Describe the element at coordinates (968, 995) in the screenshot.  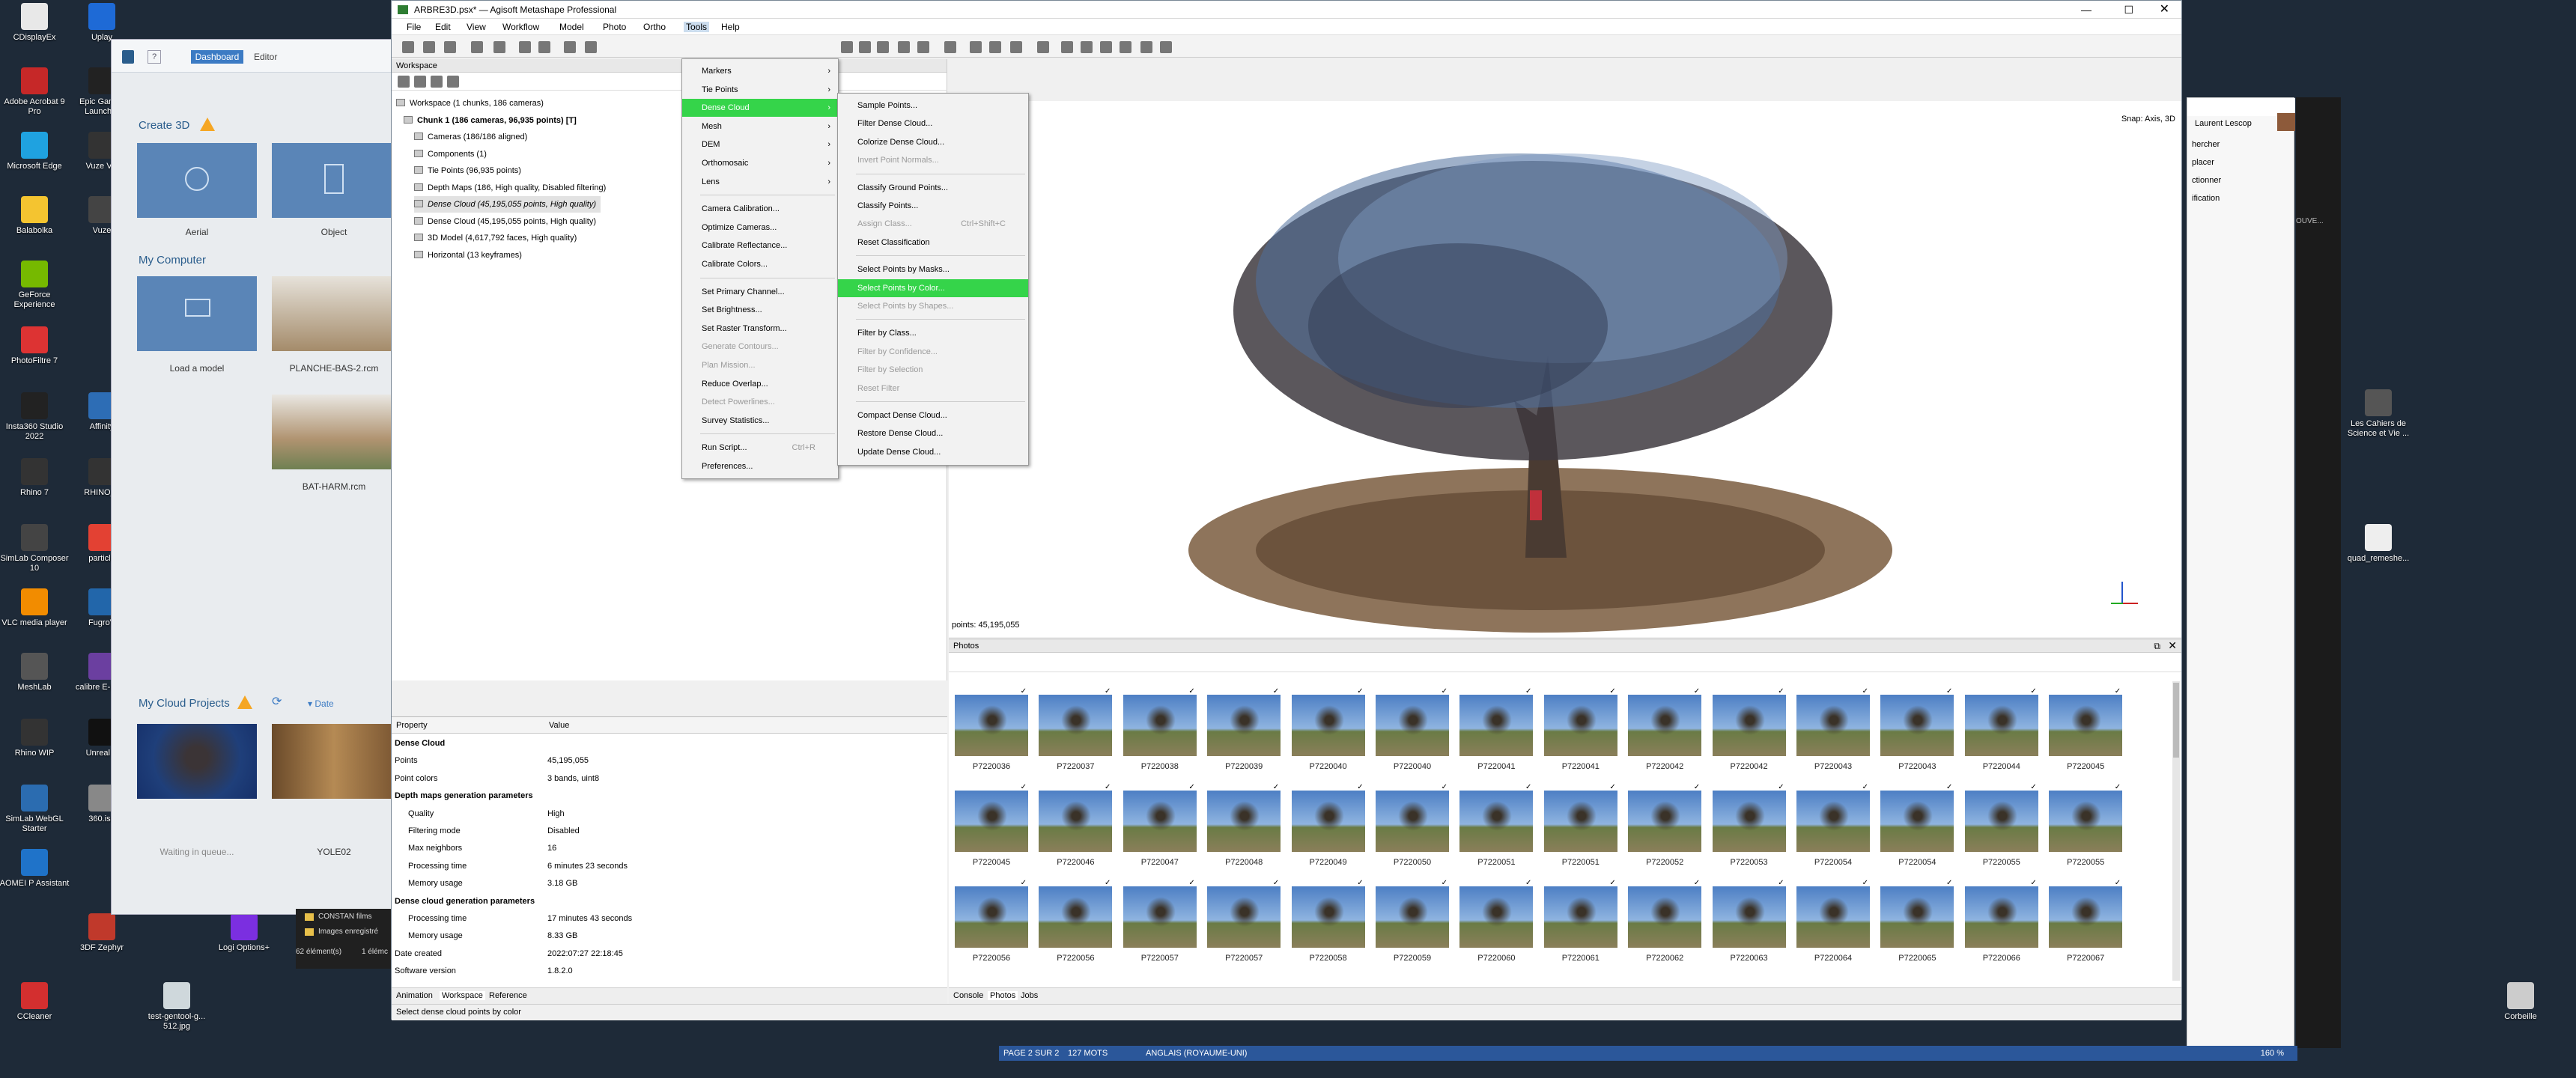
I see `tab-console: Console` at that location.